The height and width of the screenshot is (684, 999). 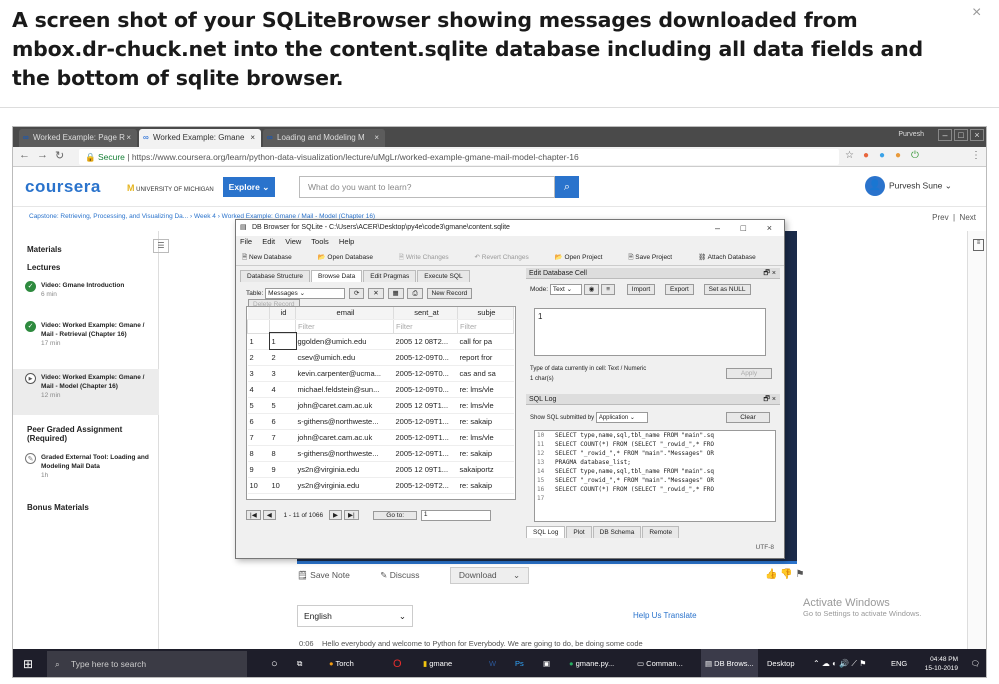 I want to click on download-button: Download ⌄, so click(x=489, y=575).